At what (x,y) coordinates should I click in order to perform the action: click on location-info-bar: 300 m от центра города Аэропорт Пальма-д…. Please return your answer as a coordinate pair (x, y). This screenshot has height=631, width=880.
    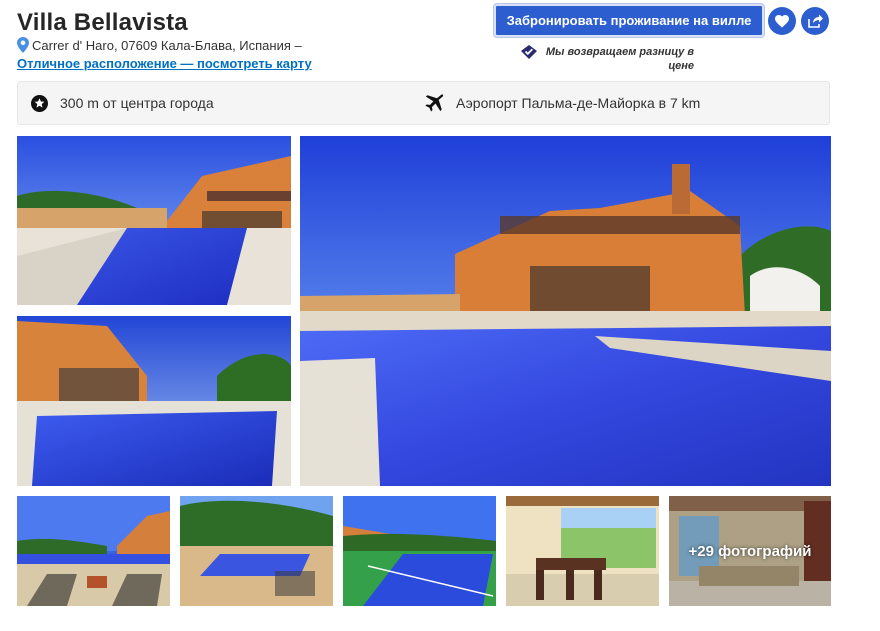
    Looking at the image, I should click on (423, 103).